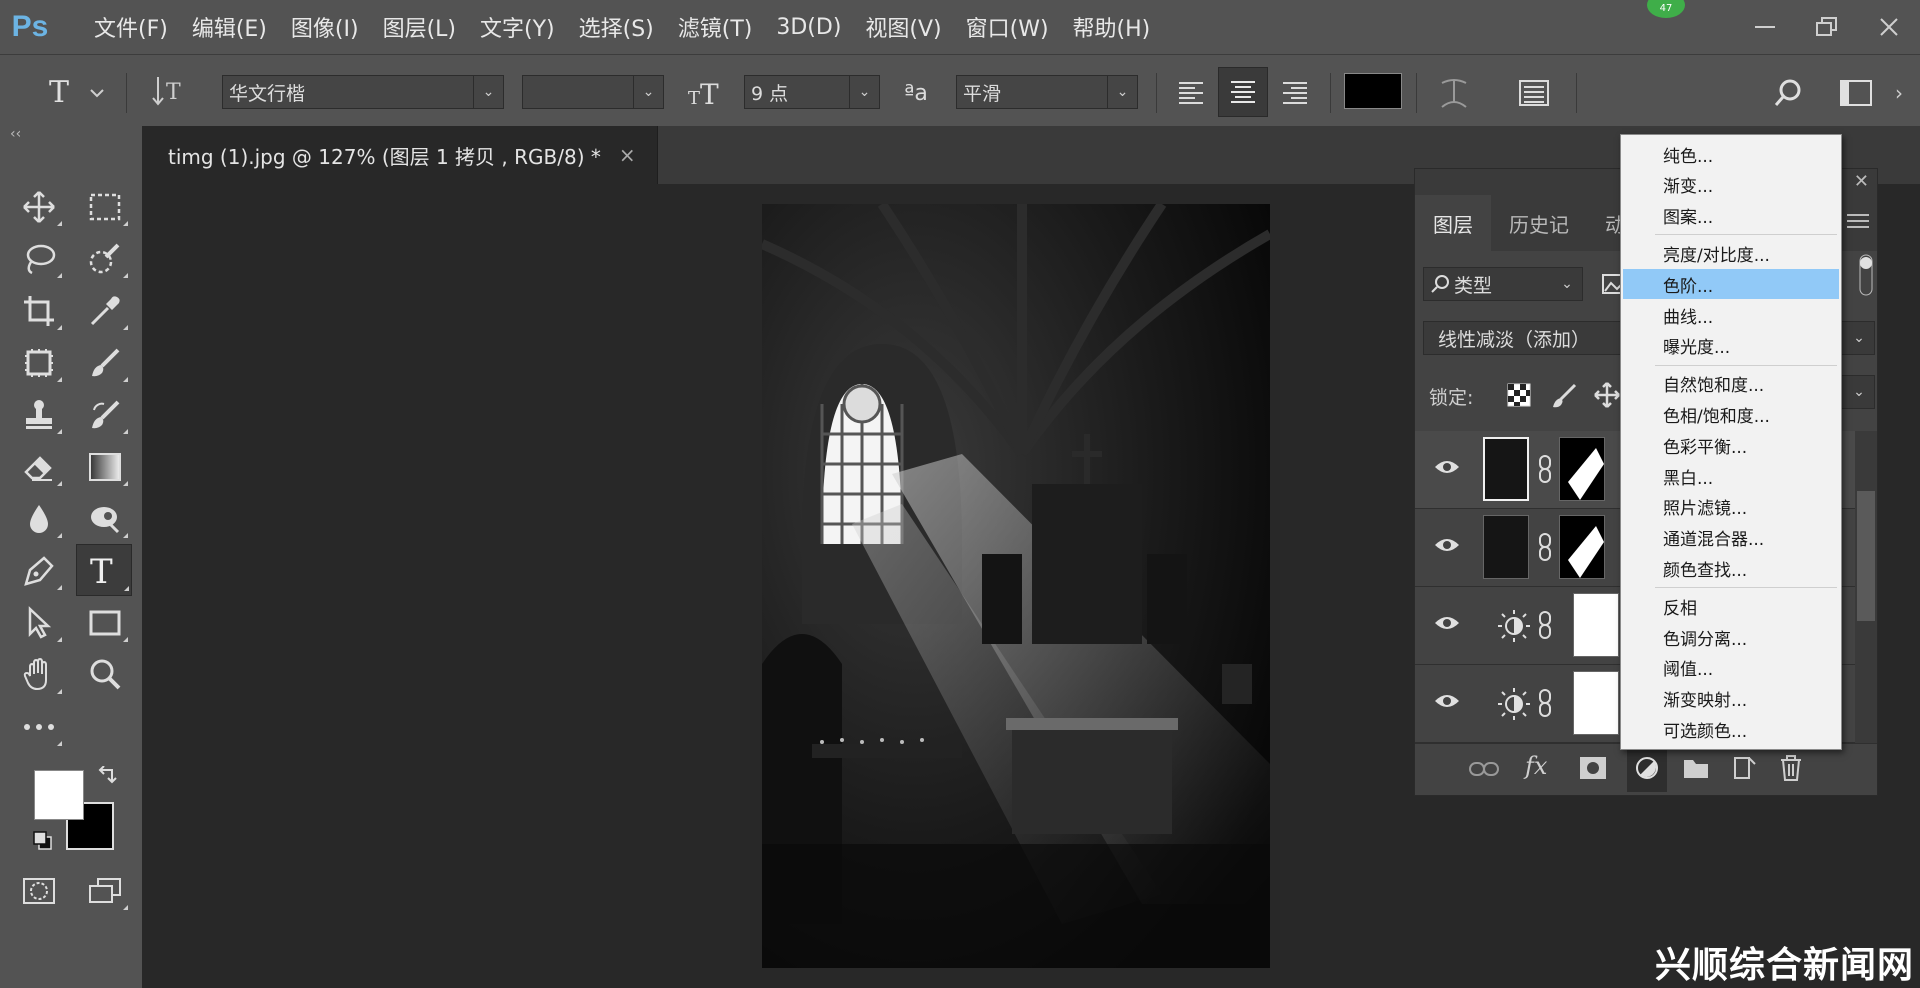 The image size is (1920, 988). What do you see at coordinates (1788, 93) in the screenshot?
I see `search-button` at bounding box center [1788, 93].